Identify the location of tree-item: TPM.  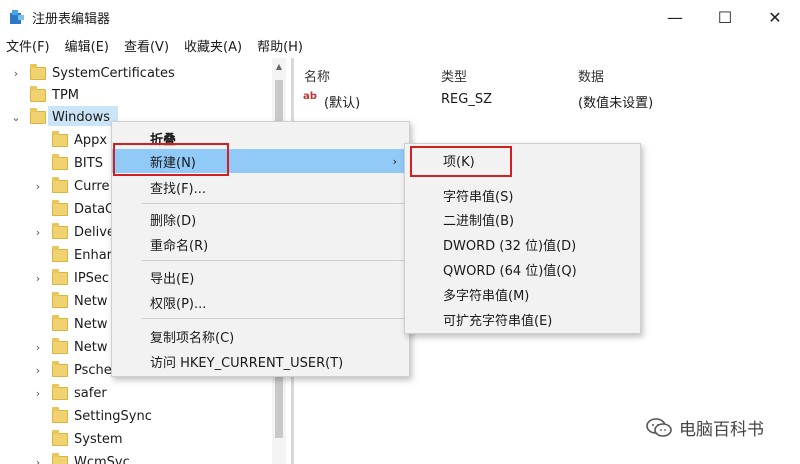
(54, 95).